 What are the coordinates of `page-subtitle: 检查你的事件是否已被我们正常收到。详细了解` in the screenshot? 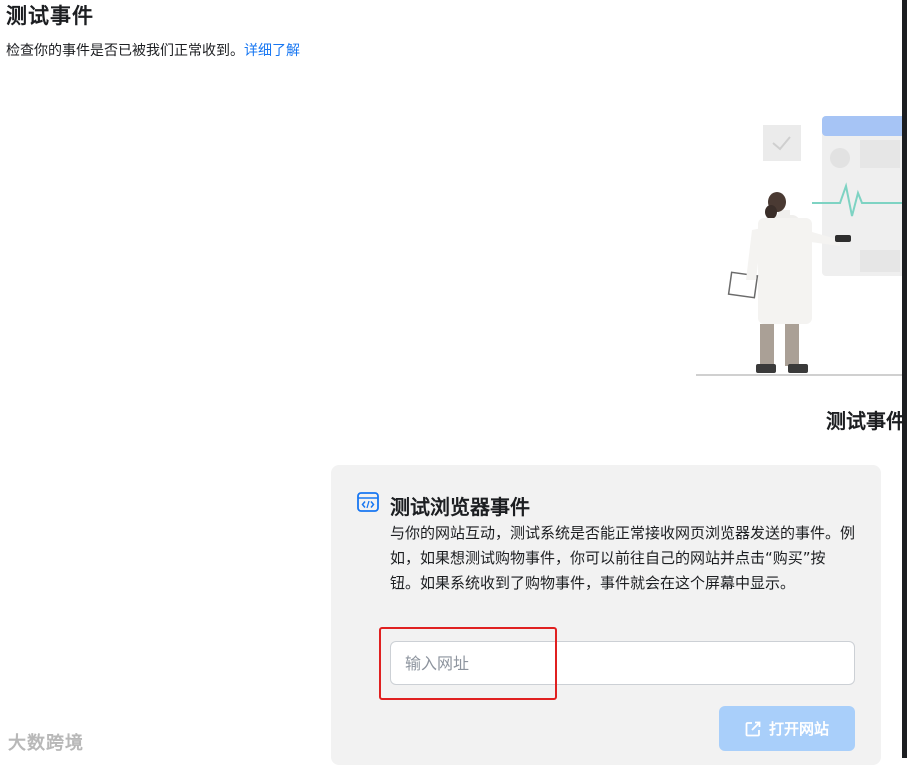 It's located at (153, 50).